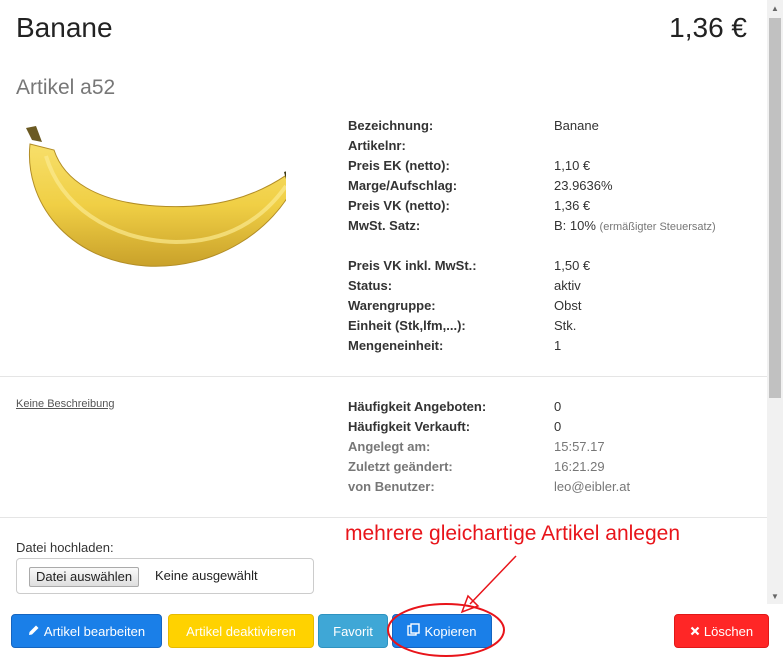  I want to click on stat-label: Häufigkeit Verkauft:, so click(409, 426).